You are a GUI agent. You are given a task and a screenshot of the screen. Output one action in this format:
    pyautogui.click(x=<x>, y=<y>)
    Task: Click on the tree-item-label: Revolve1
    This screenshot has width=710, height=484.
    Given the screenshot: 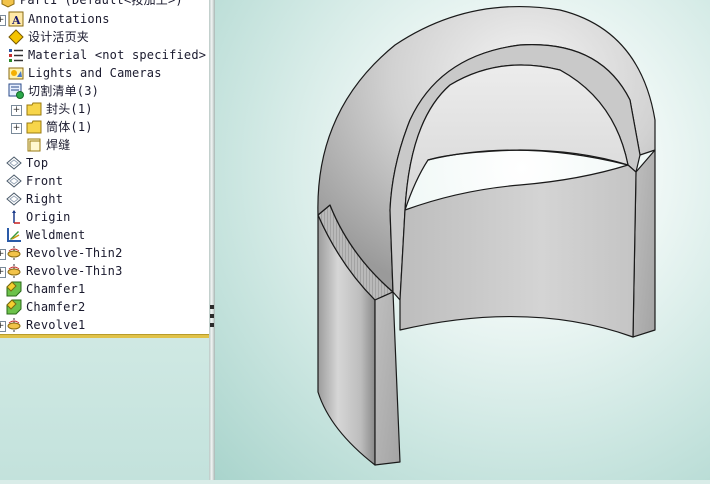 What is the action you would take?
    pyautogui.click(x=56, y=325)
    